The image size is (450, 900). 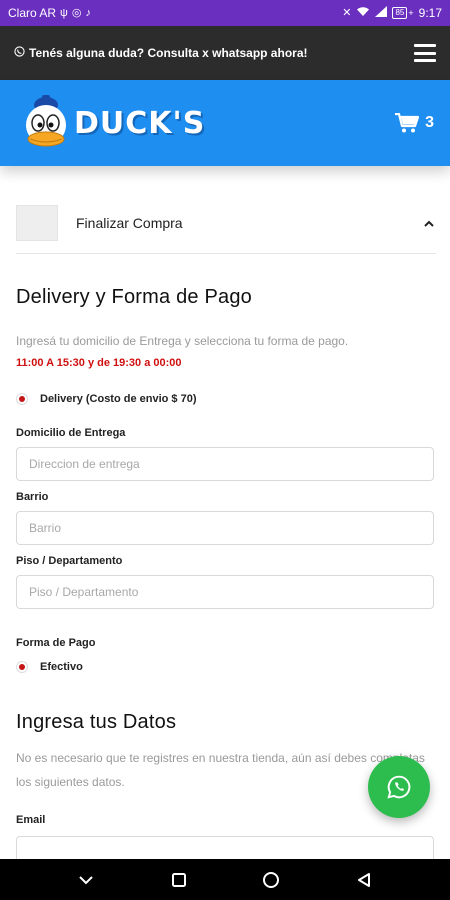 I want to click on whatsapp-button, so click(x=399, y=787).